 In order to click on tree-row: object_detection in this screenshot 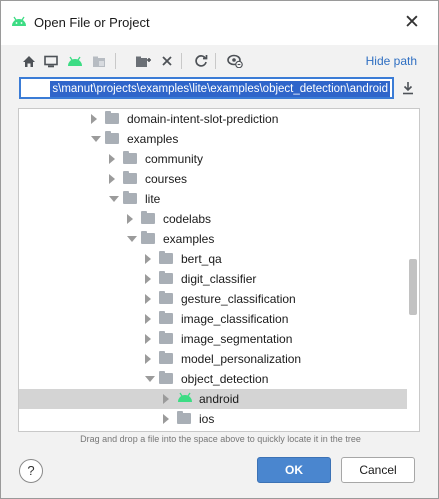, I will do `click(213, 379)`.